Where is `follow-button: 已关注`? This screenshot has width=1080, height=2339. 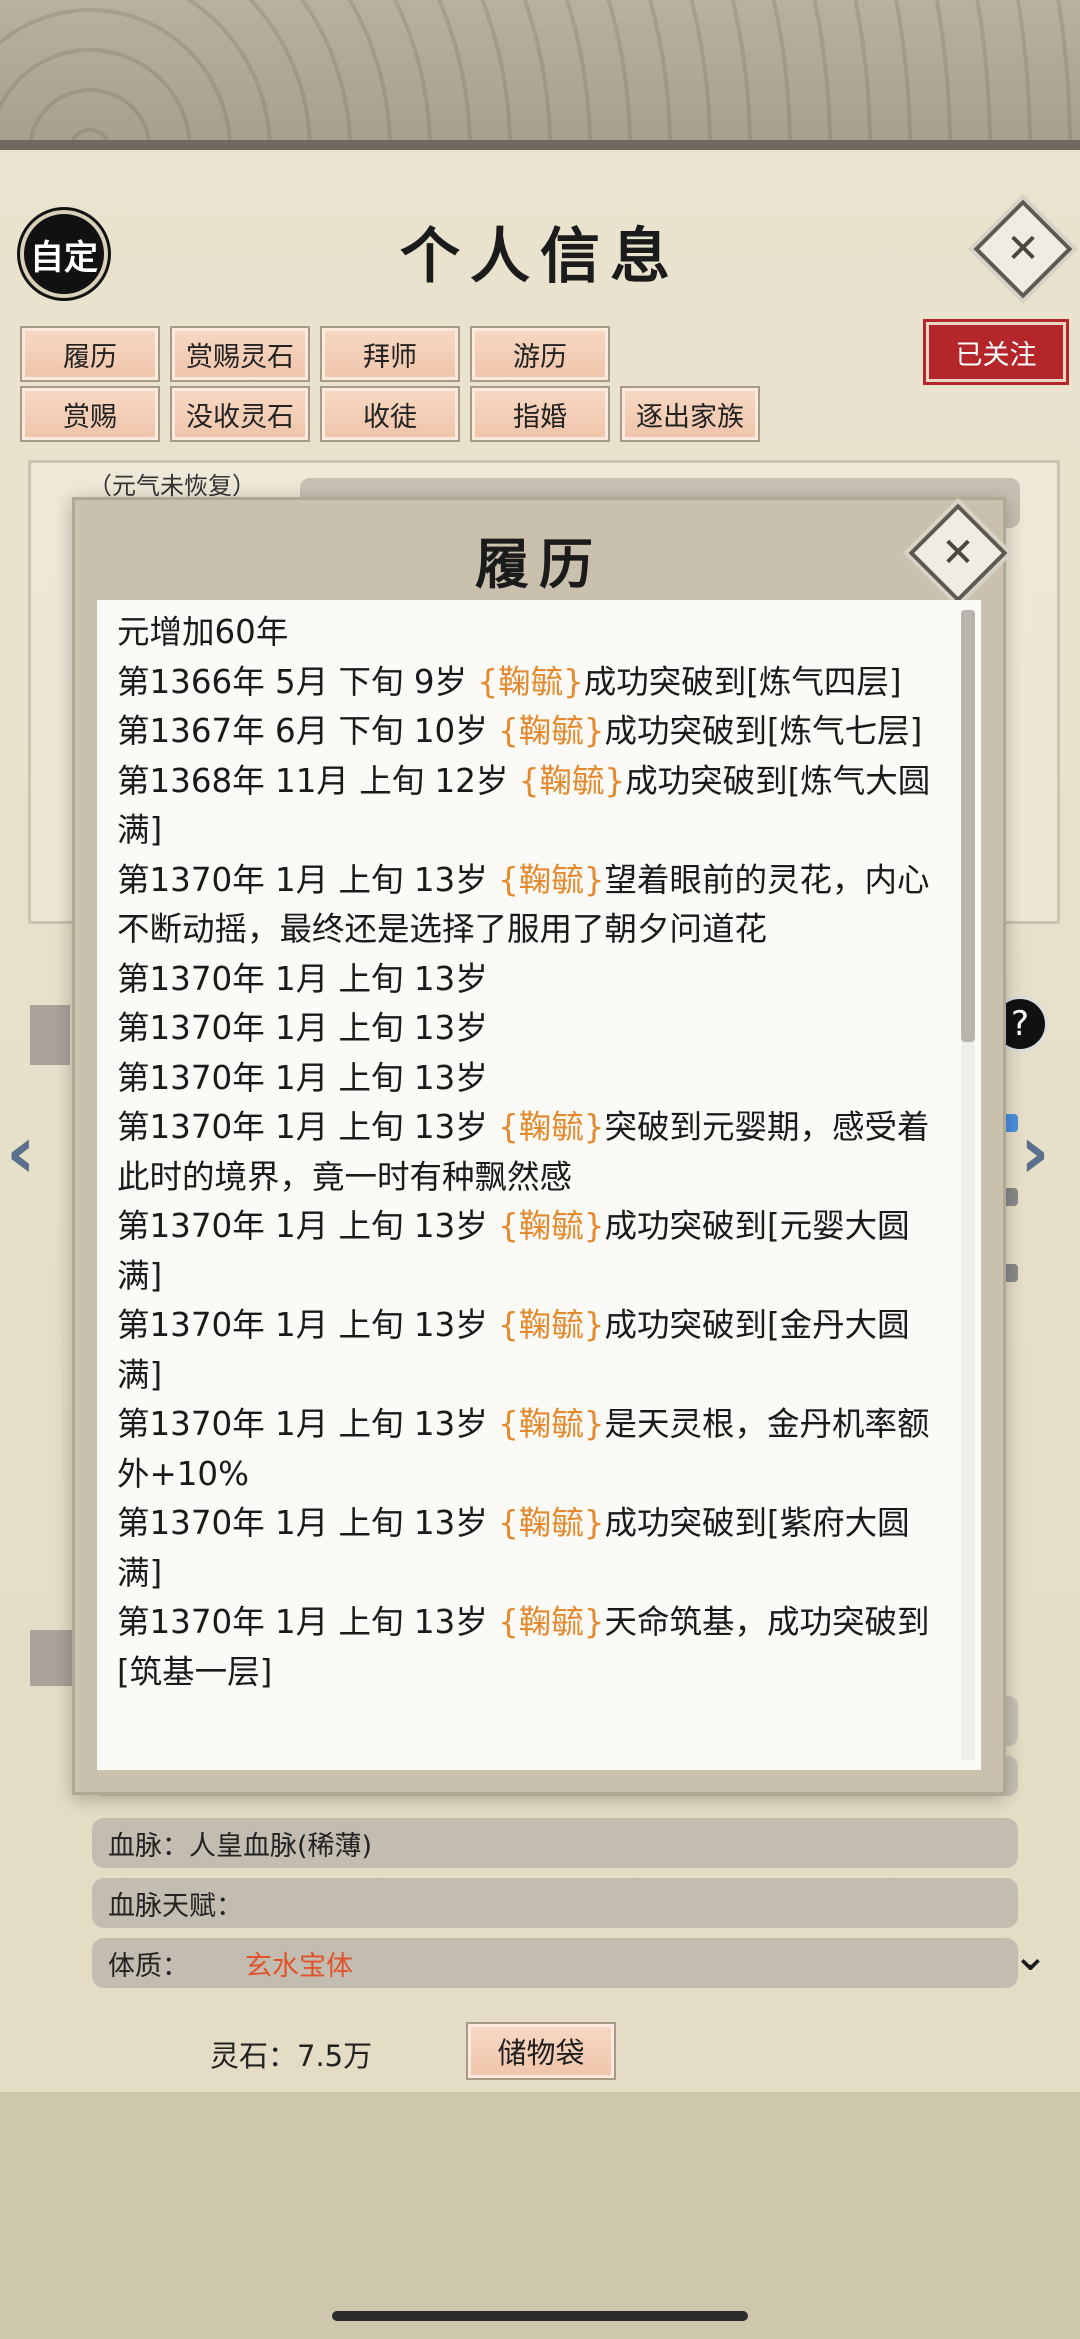
follow-button: 已关注 is located at coordinates (996, 352).